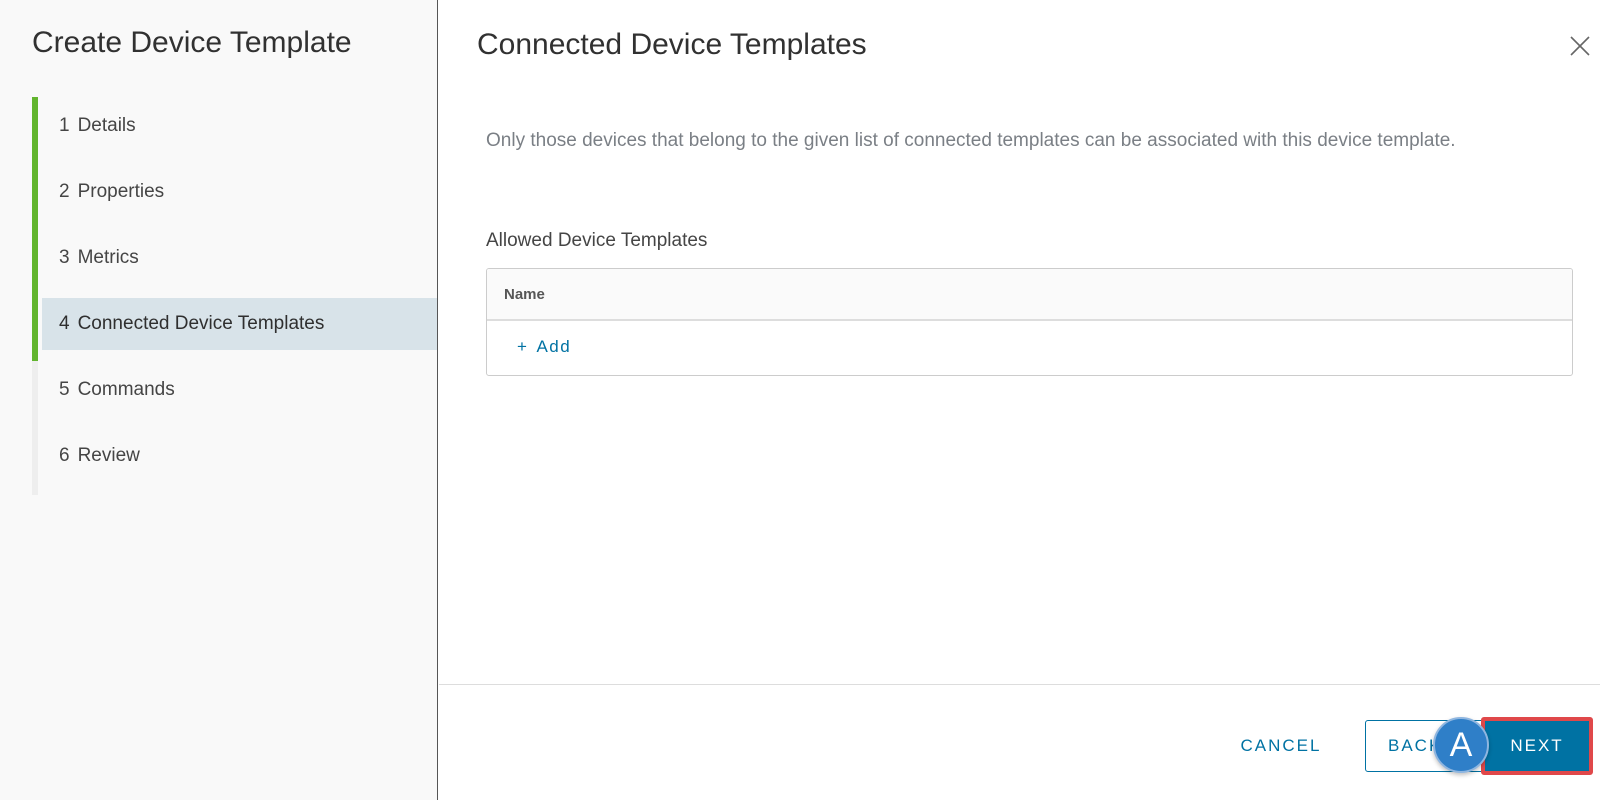 This screenshot has width=1600, height=800. I want to click on step-metrics: 3 Metrics, so click(239, 258).